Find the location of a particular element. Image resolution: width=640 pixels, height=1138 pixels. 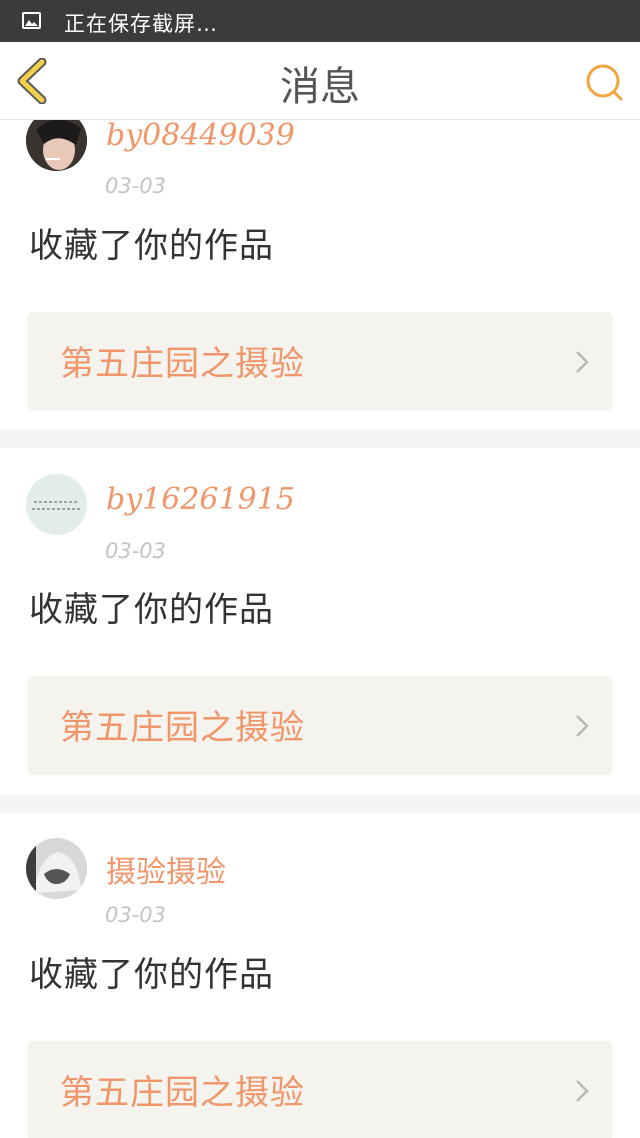

username: by16261915 is located at coordinates (200, 499).